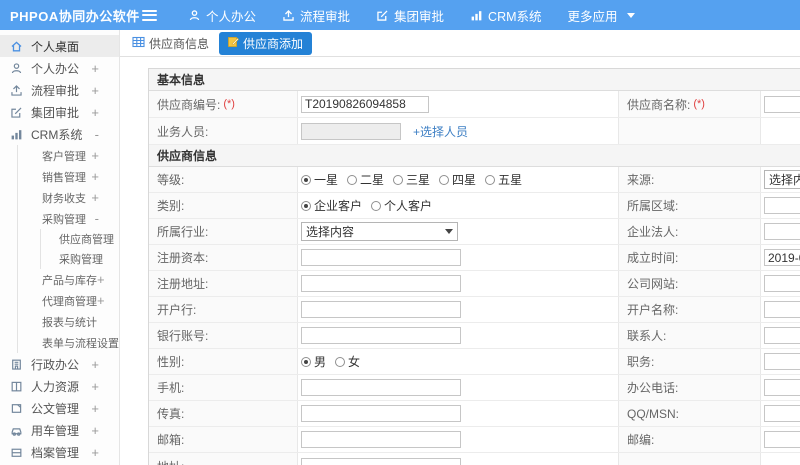 The image size is (800, 465). Describe the element at coordinates (59, 46) in the screenshot. I see `sidebar-item-personal-desktop: 个人桌面` at that location.